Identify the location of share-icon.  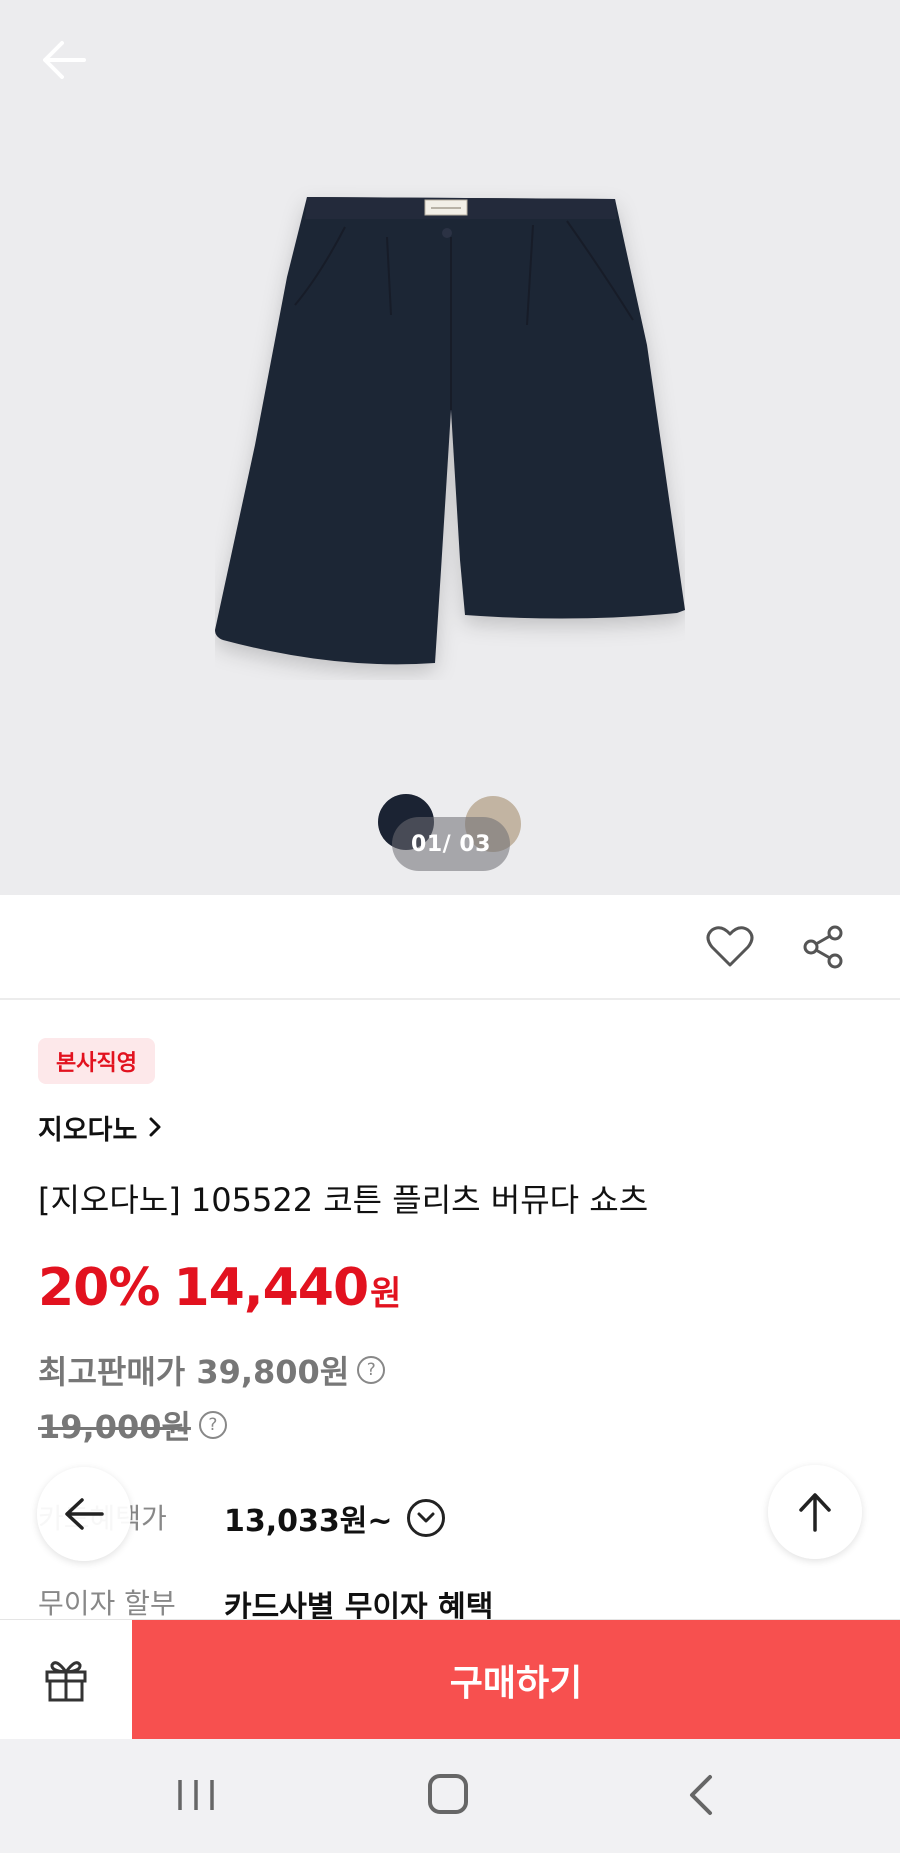
(824, 947).